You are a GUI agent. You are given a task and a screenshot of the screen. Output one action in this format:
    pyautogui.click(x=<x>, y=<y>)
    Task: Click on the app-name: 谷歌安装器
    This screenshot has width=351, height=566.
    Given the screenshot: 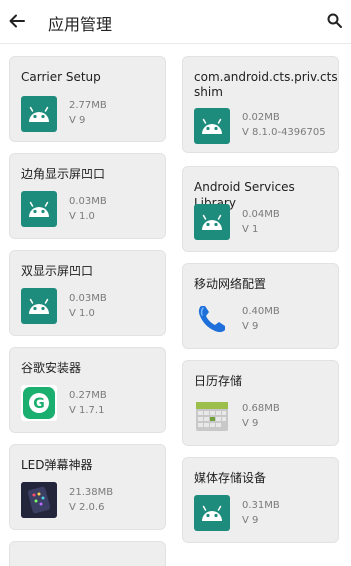 What is the action you would take?
    pyautogui.click(x=51, y=368)
    